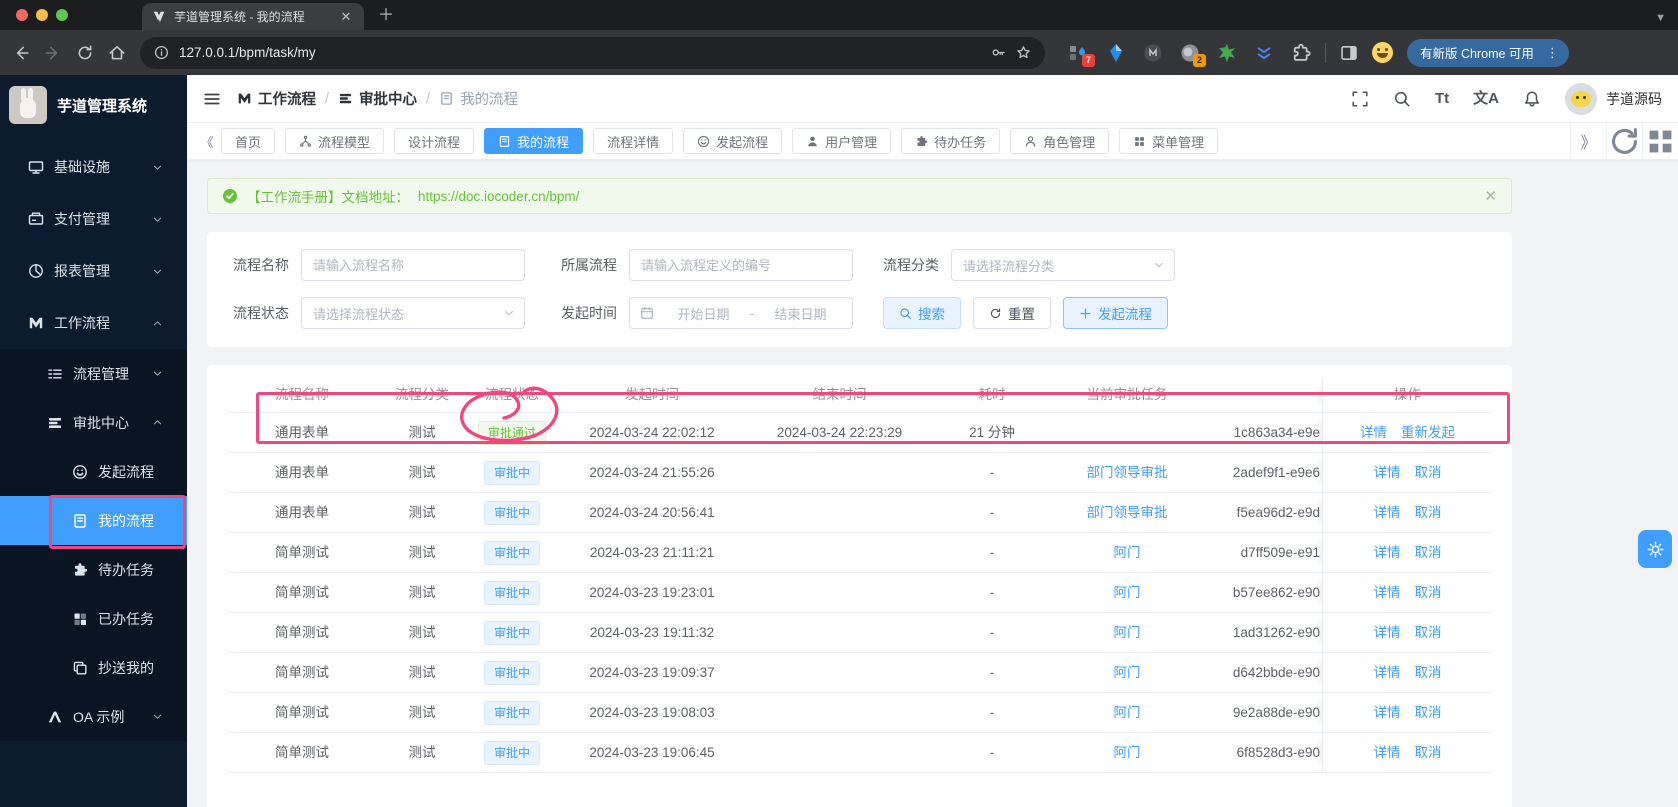  Describe the element at coordinates (117, 53) in the screenshot. I see `home-icon` at that location.